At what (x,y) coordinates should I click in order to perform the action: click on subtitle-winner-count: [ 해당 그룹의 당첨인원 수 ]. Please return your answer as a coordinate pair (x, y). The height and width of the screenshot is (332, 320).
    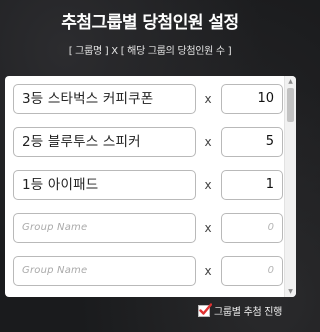
    Looking at the image, I should click on (176, 51).